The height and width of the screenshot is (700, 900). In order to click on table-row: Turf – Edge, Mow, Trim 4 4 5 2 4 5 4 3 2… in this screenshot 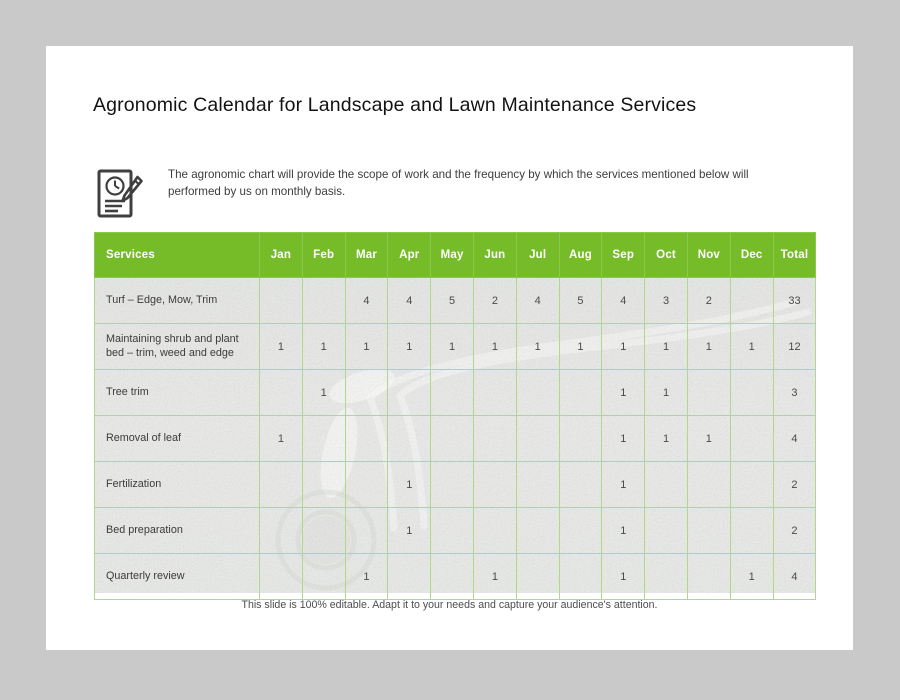, I will do `click(455, 300)`.